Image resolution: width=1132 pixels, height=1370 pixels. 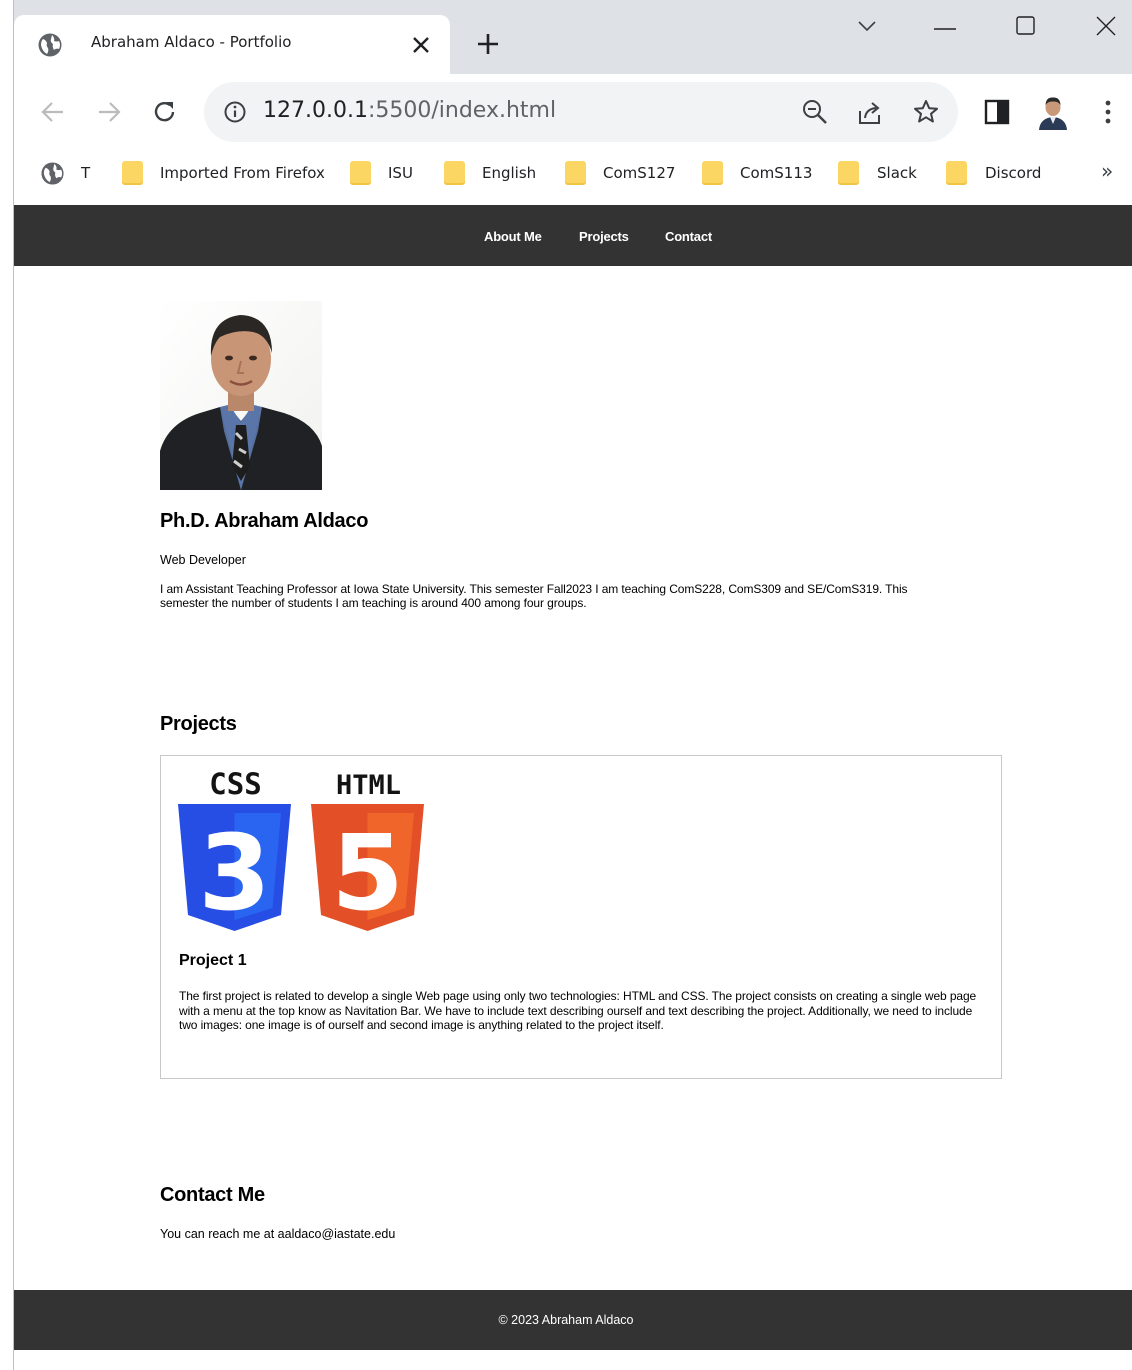 What do you see at coordinates (462, 110) in the screenshot?
I see `url-path: :5500/index.html` at bounding box center [462, 110].